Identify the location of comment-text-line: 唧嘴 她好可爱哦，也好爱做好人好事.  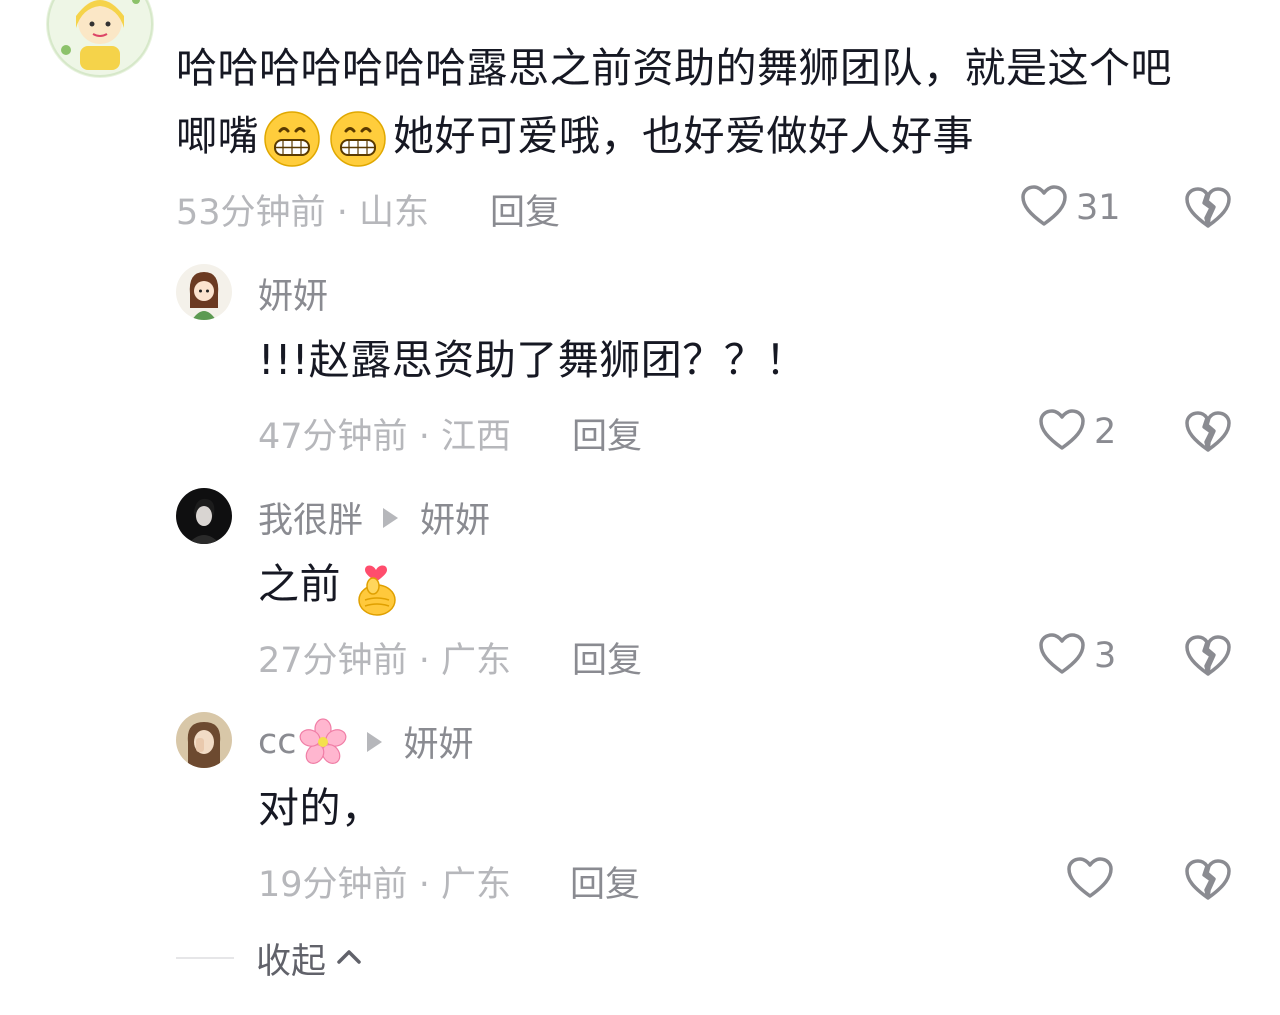
(706, 136).